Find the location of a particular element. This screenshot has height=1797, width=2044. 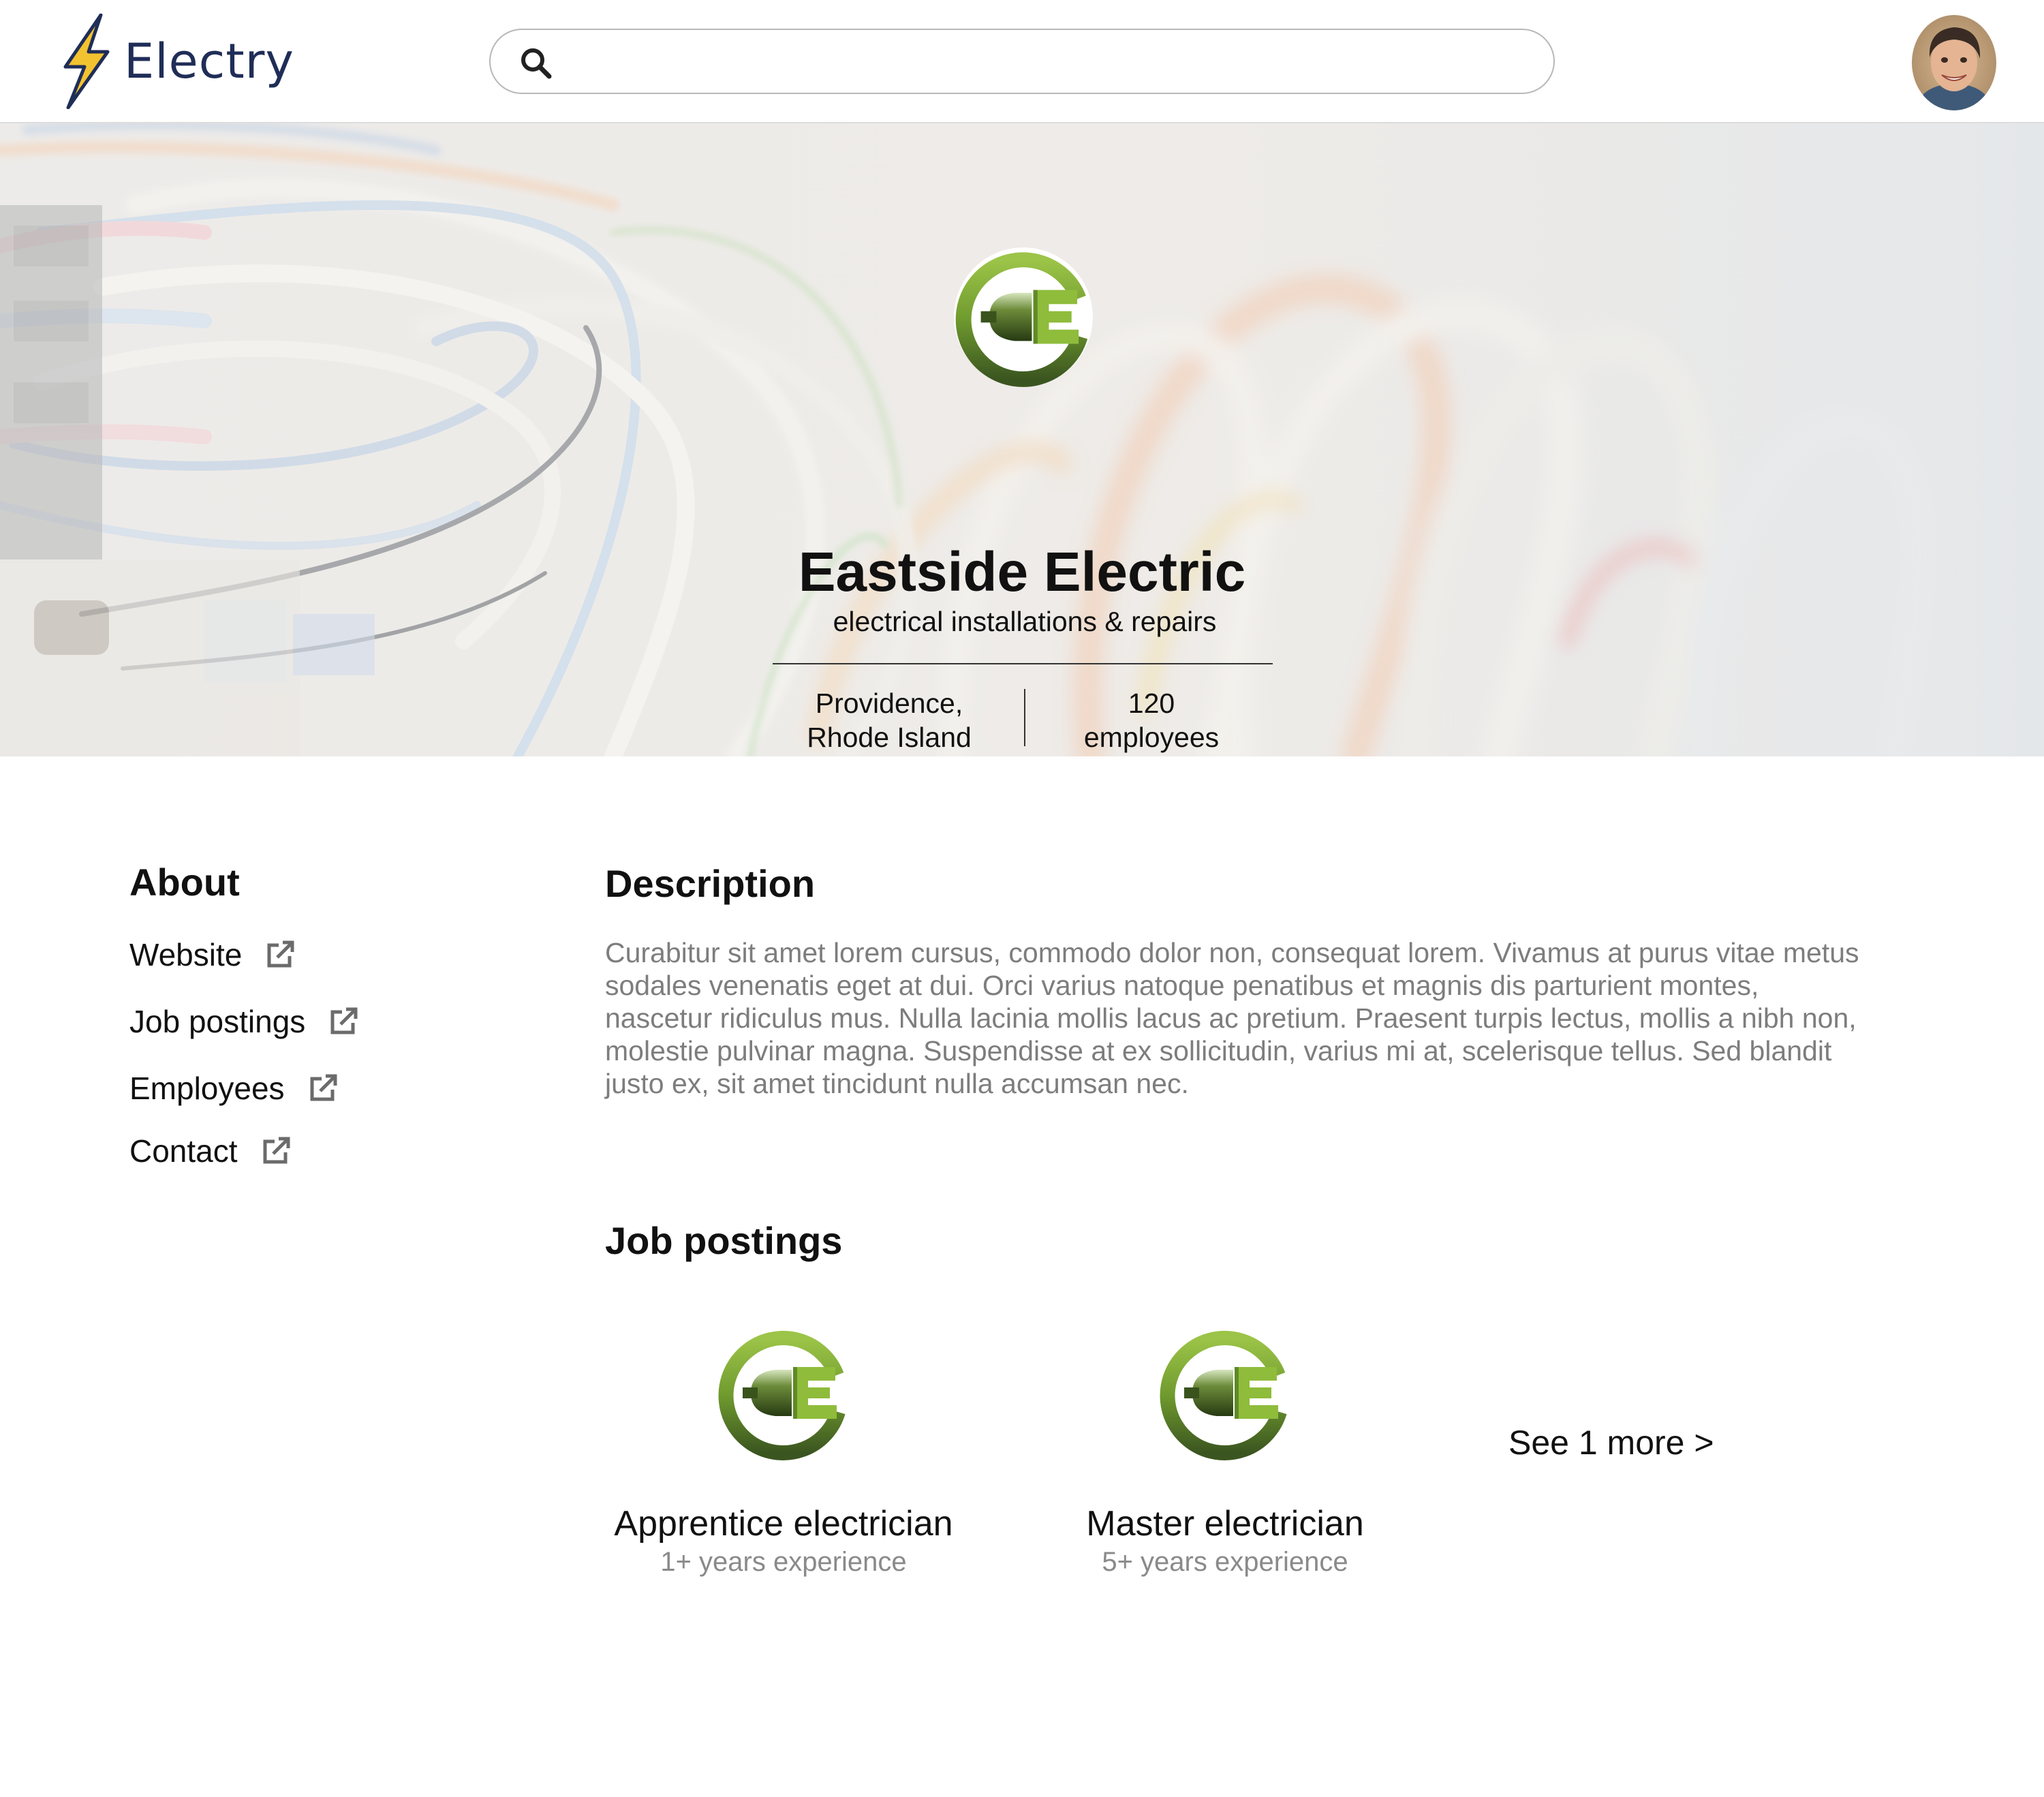

search-icon is located at coordinates (536, 63).